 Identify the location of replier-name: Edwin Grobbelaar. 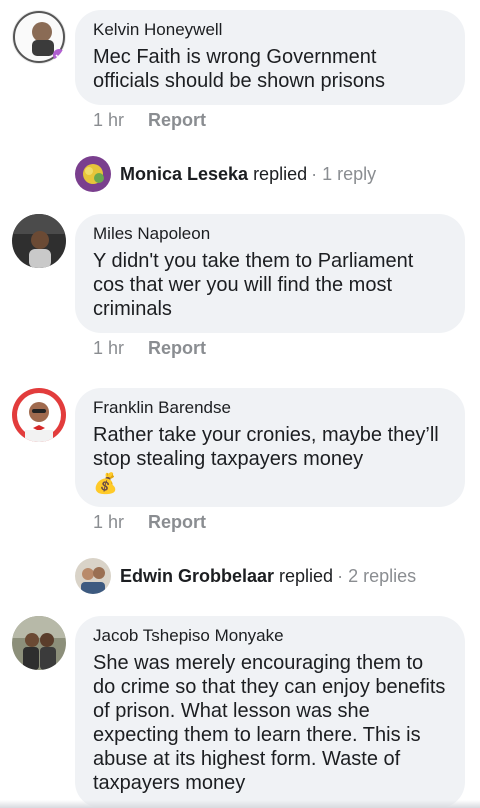
(197, 576).